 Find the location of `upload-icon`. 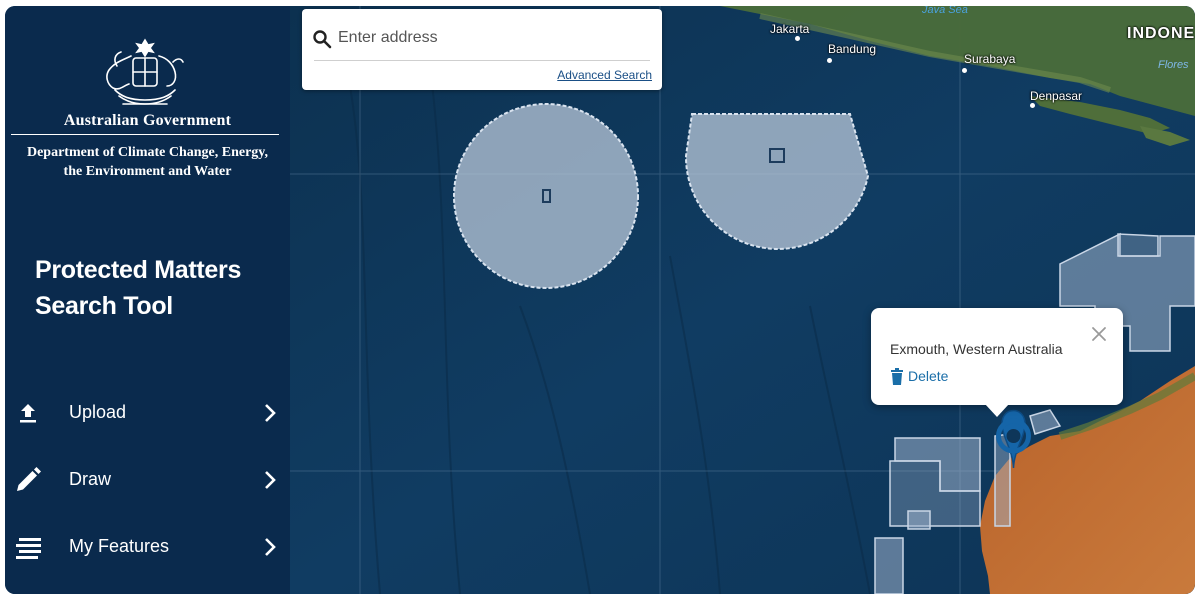

upload-icon is located at coordinates (28, 413).